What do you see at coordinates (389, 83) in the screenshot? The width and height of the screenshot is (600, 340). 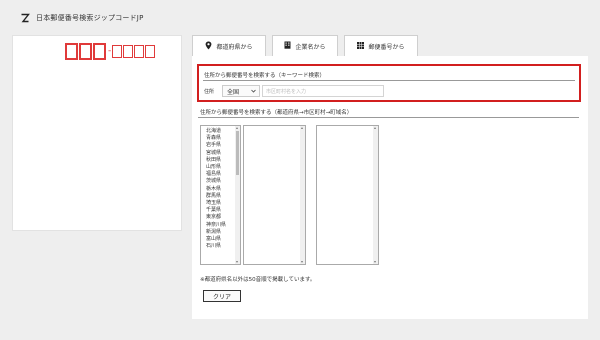 I see `keyword-search-section: 住所から郵便番号を検索する（キーワード検索） 住所 全国 市区町村名を入力` at bounding box center [389, 83].